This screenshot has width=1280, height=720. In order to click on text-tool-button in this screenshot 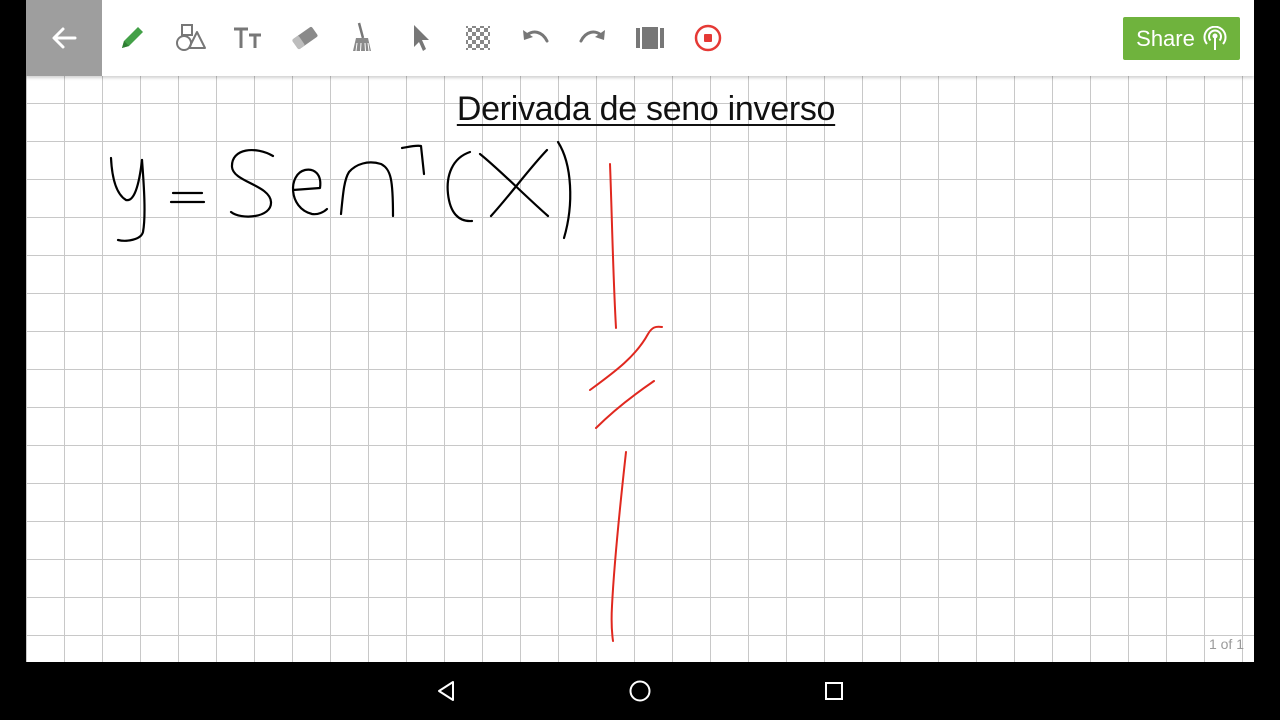, I will do `click(248, 38)`.